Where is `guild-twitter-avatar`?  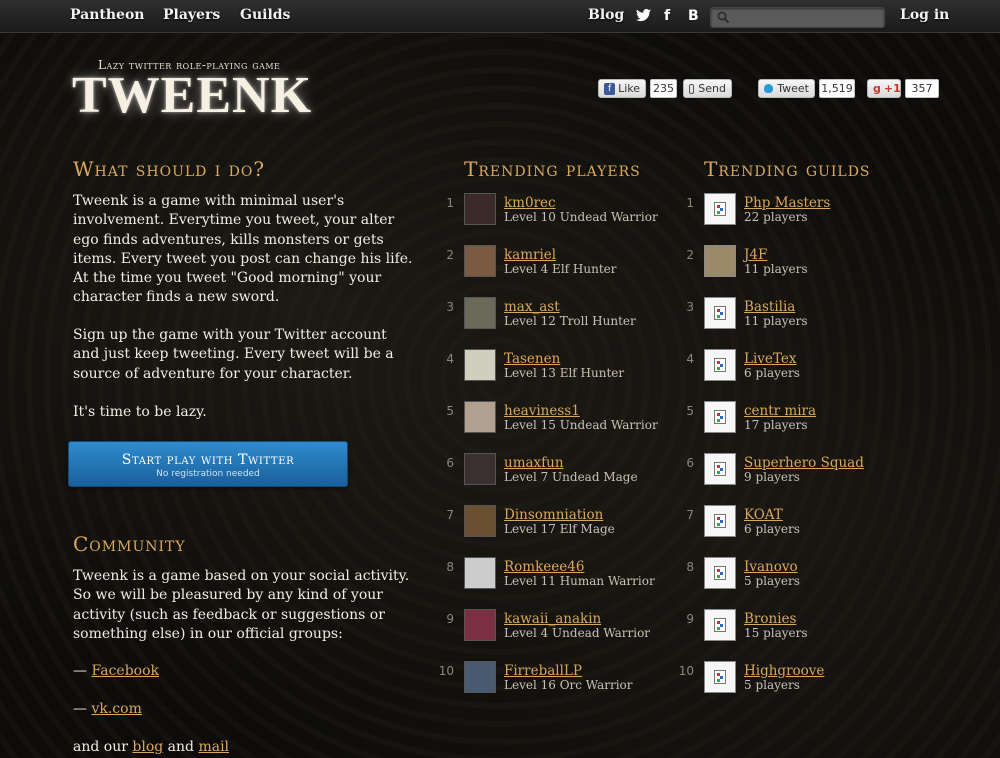 guild-twitter-avatar is located at coordinates (720, 261).